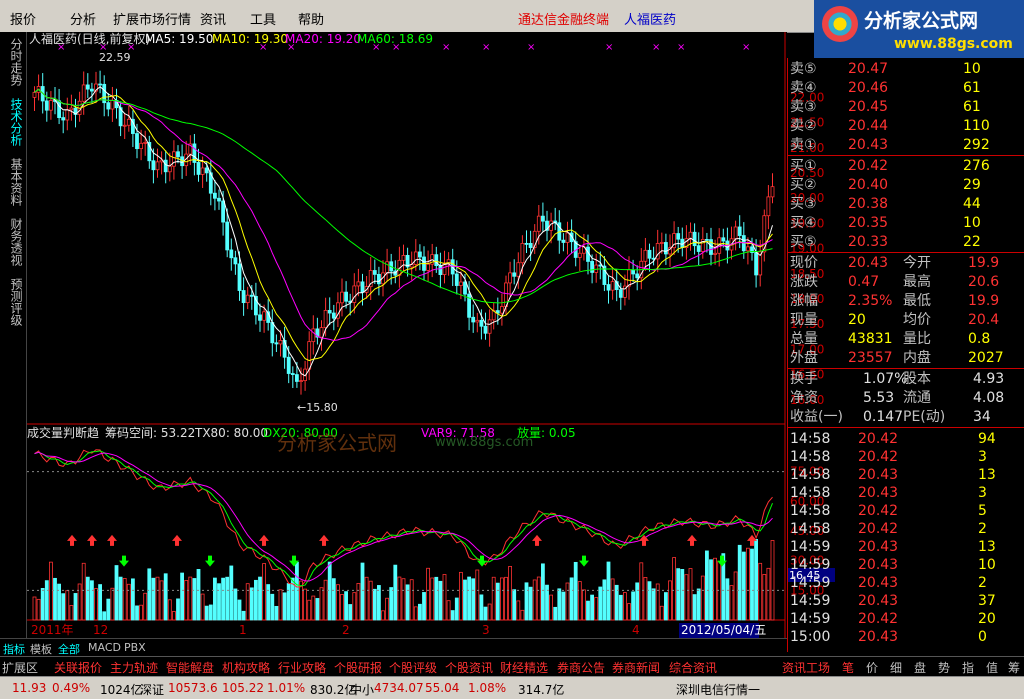 This screenshot has height=699, width=1024. I want to click on buy-label: 买①, so click(803, 166).